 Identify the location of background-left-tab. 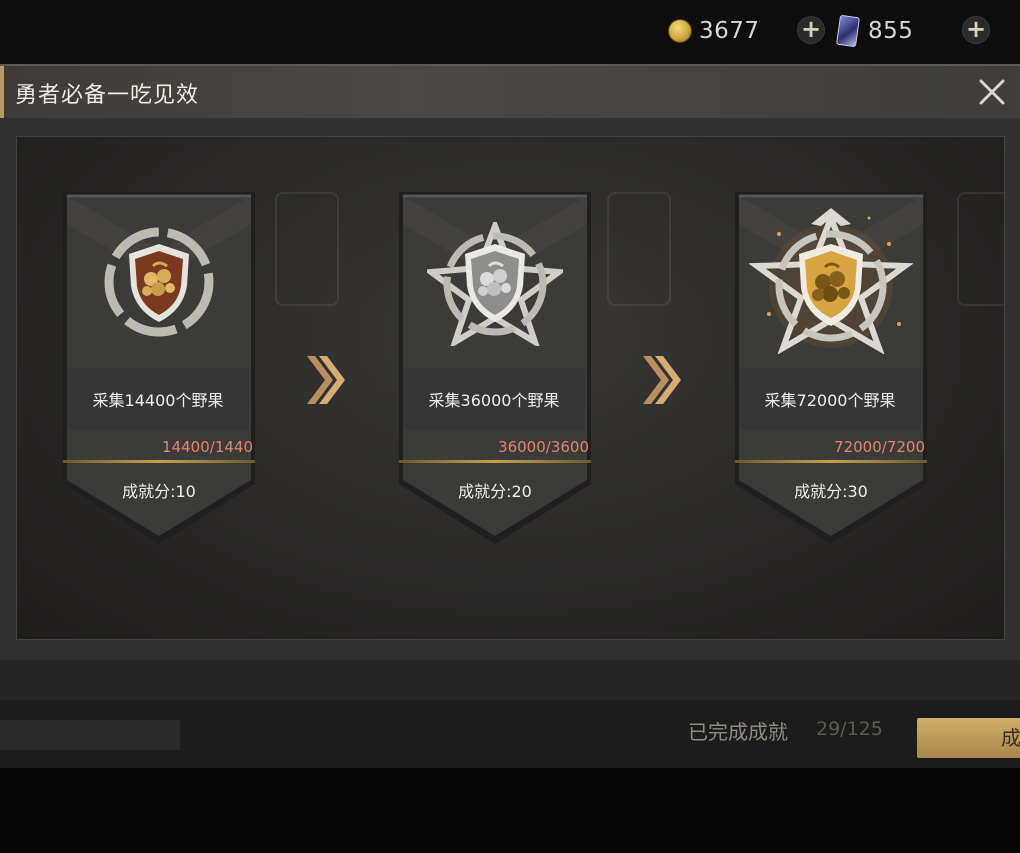
(90, 735).